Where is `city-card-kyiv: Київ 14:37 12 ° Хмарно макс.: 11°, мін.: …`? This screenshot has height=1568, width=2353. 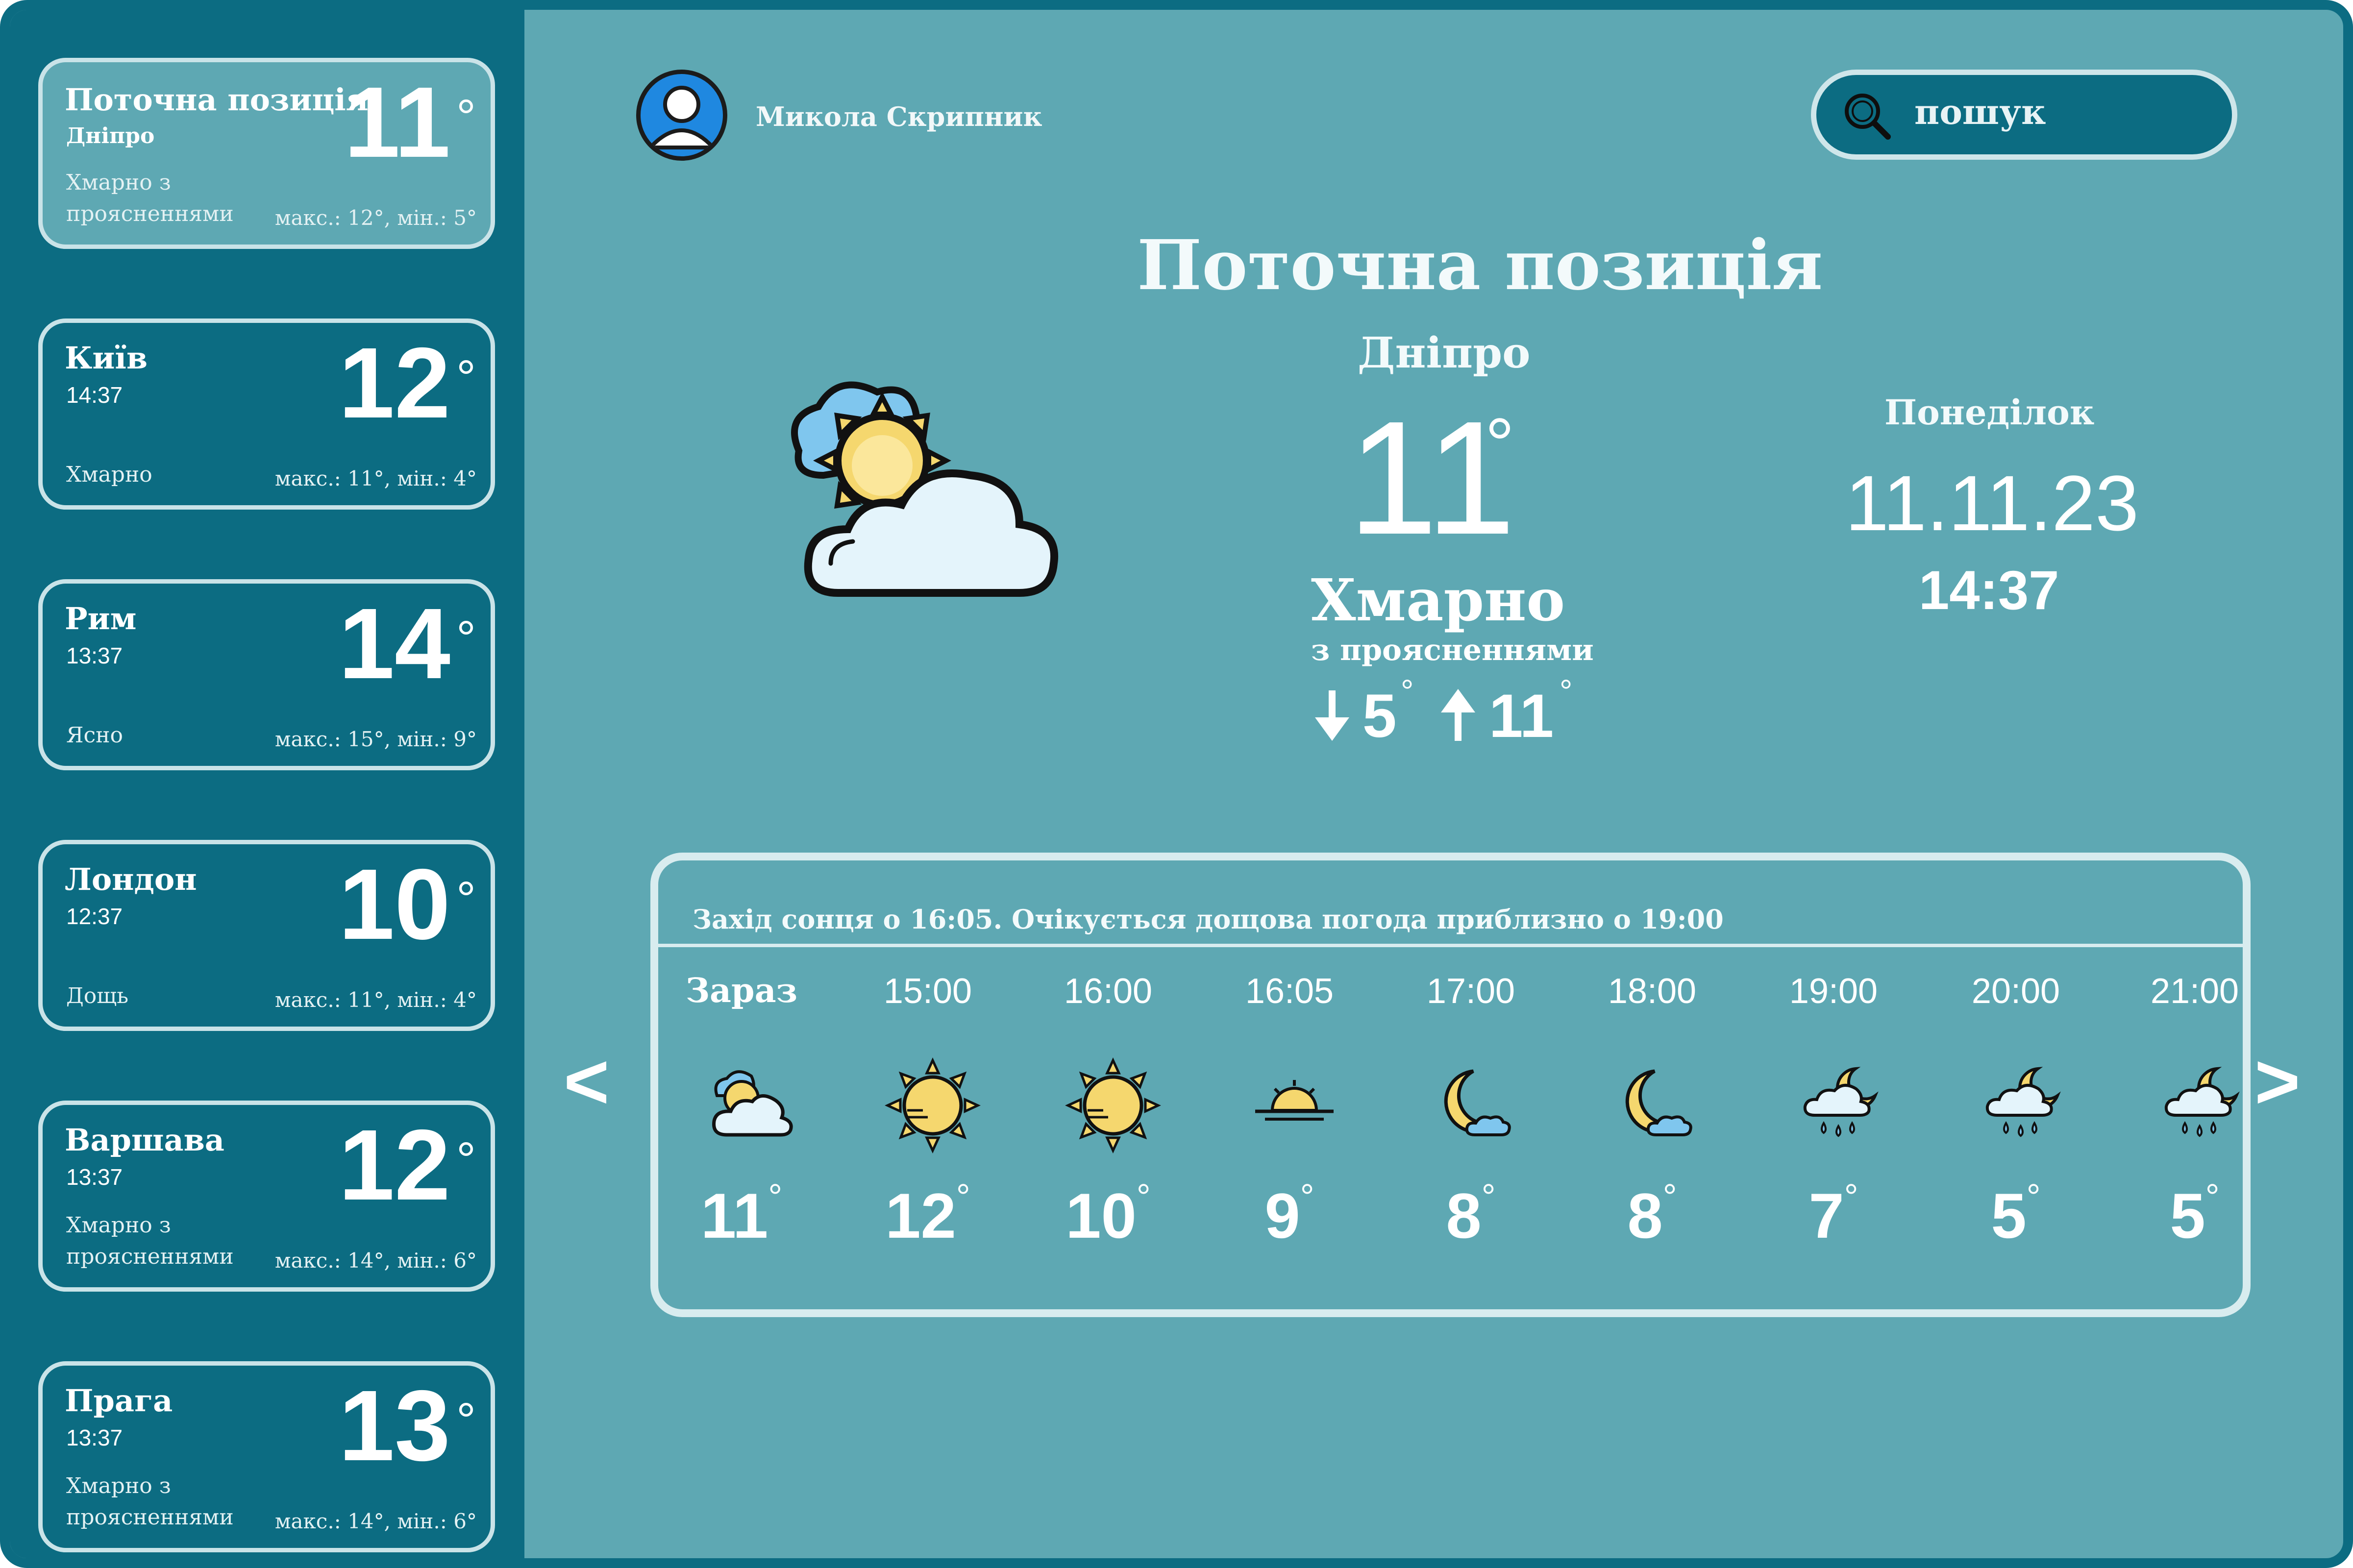 city-card-kyiv: Київ 14:37 12 ° Хмарно макс.: 11°, мін.: … is located at coordinates (266, 414).